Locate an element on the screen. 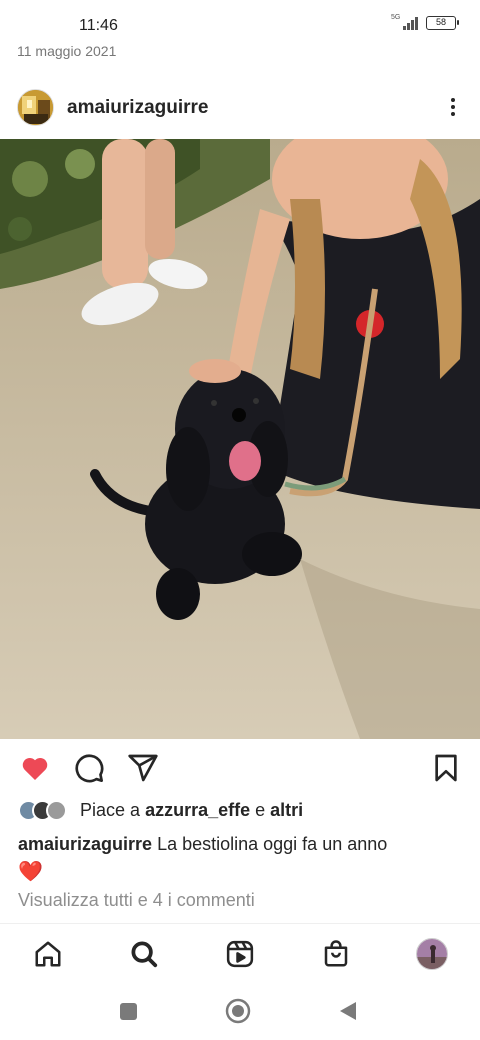 The image size is (480, 1040). home-icon is located at coordinates (48, 954).